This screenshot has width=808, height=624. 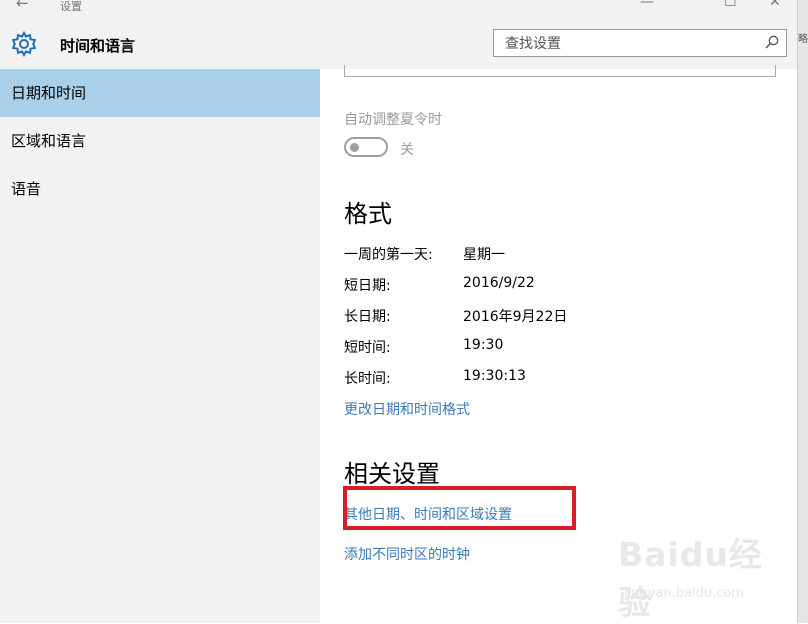 I want to click on dst-toggle-state: 关, so click(x=407, y=150).